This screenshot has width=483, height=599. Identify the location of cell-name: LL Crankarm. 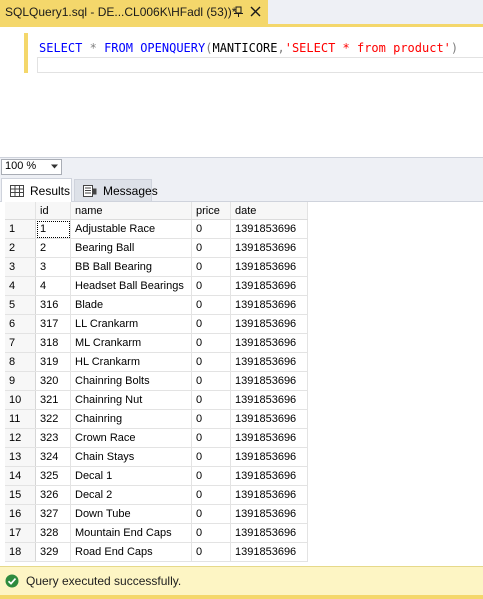
(131, 324).